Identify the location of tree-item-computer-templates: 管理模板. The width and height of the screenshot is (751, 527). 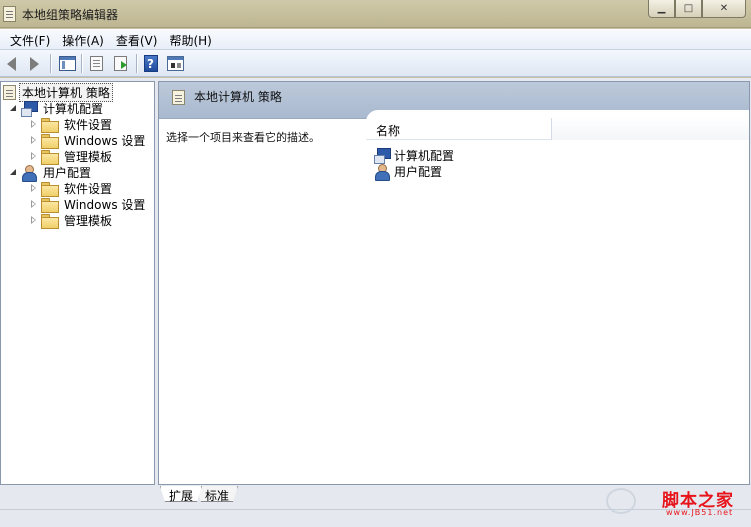
(71, 156).